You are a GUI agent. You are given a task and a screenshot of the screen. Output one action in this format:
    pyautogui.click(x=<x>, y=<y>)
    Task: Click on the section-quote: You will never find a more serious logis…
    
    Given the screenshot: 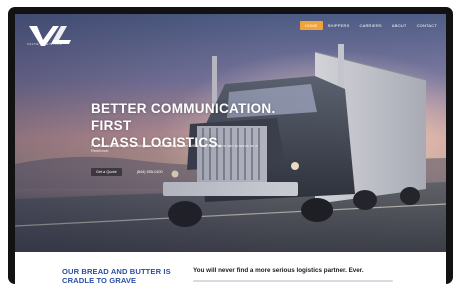 What is the action you would take?
    pyautogui.click(x=278, y=270)
    